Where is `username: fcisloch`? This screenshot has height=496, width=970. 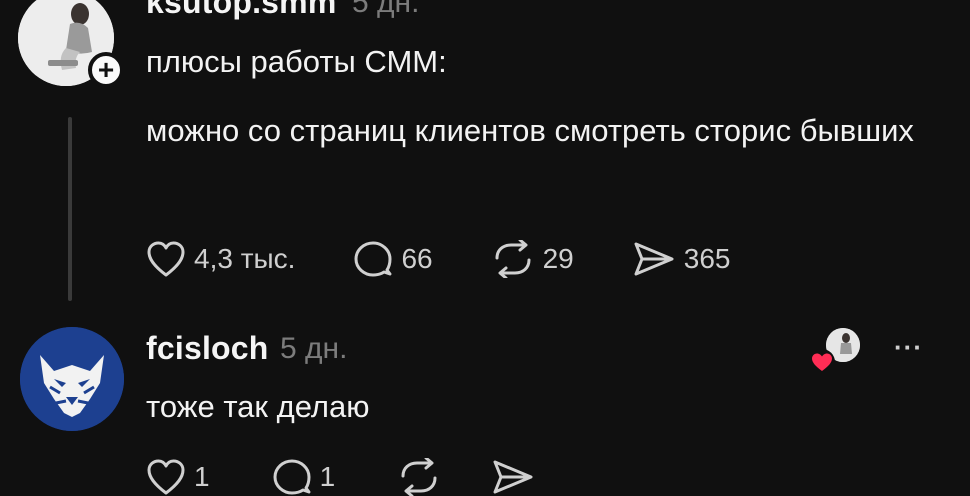 username: fcisloch is located at coordinates (207, 348).